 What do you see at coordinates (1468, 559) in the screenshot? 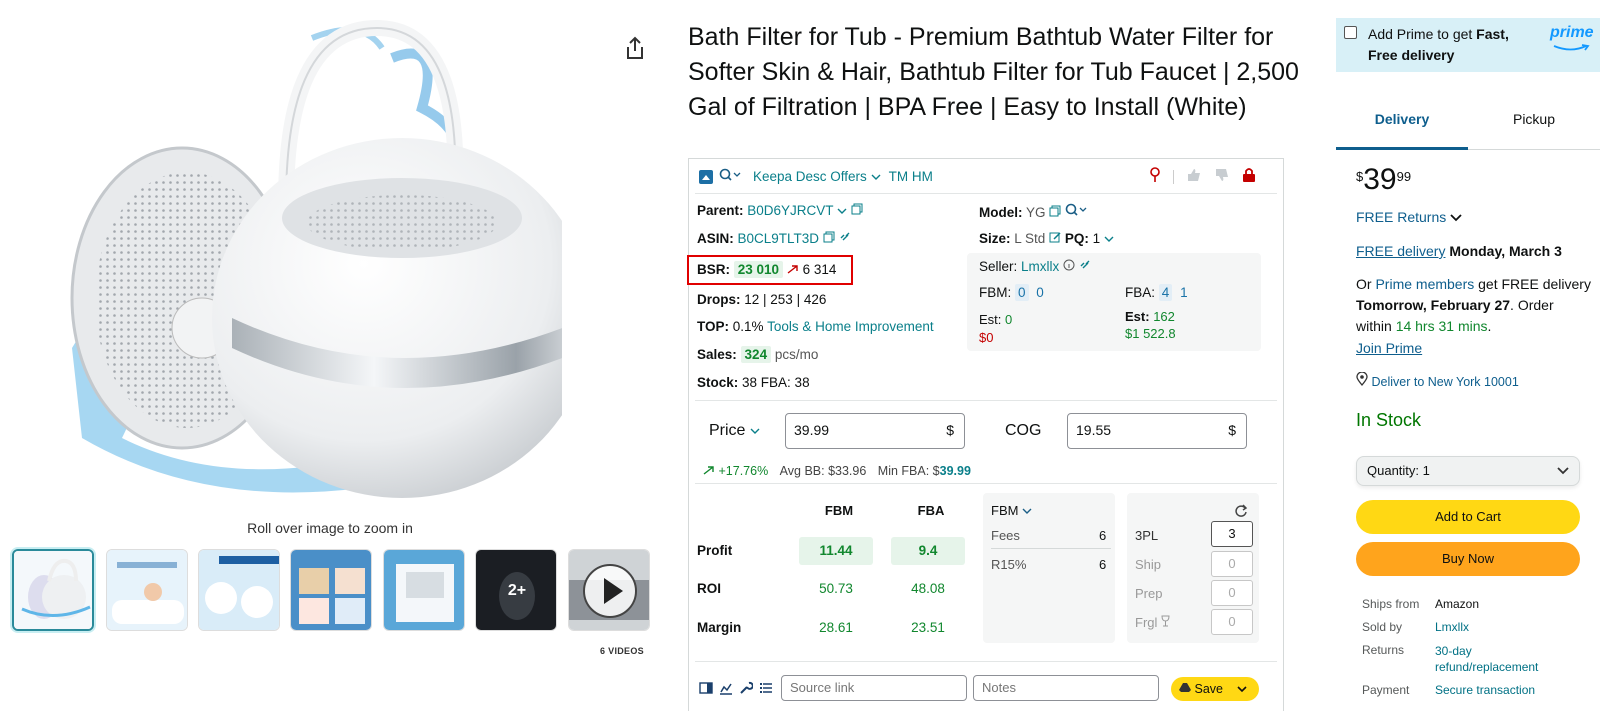
I see `buy-now-button: Buy Now` at bounding box center [1468, 559].